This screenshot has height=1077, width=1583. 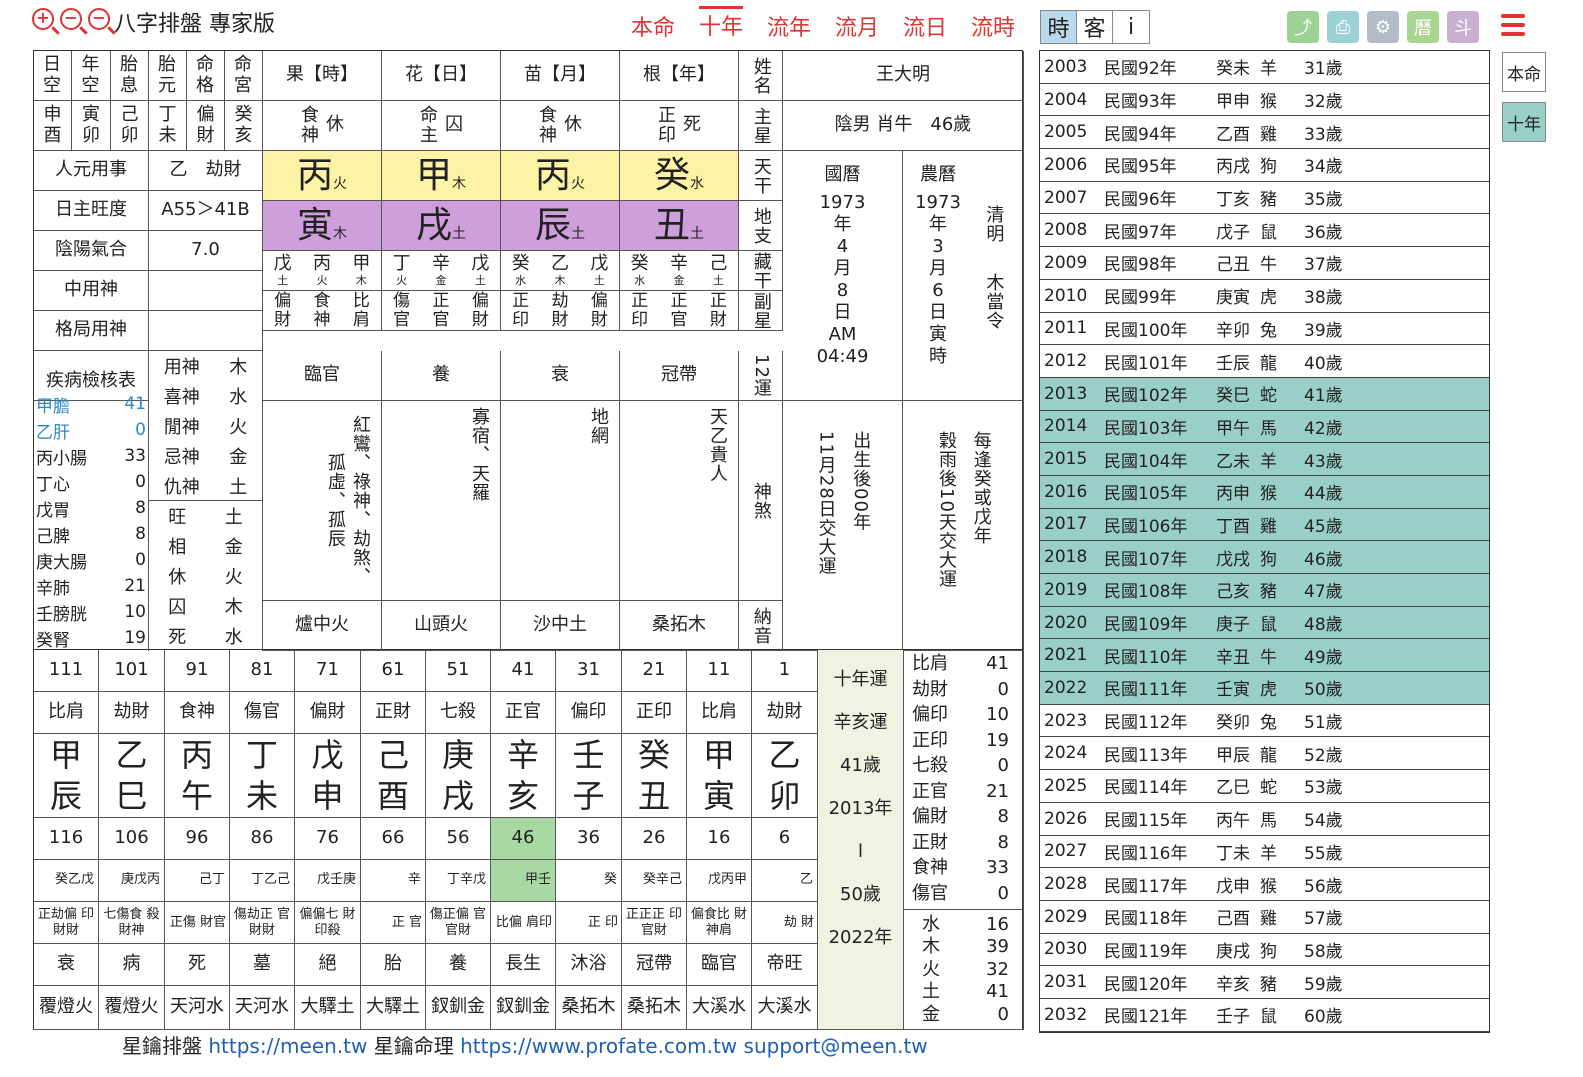 What do you see at coordinates (71, 19) in the screenshot?
I see `zoom-out-icon: −` at bounding box center [71, 19].